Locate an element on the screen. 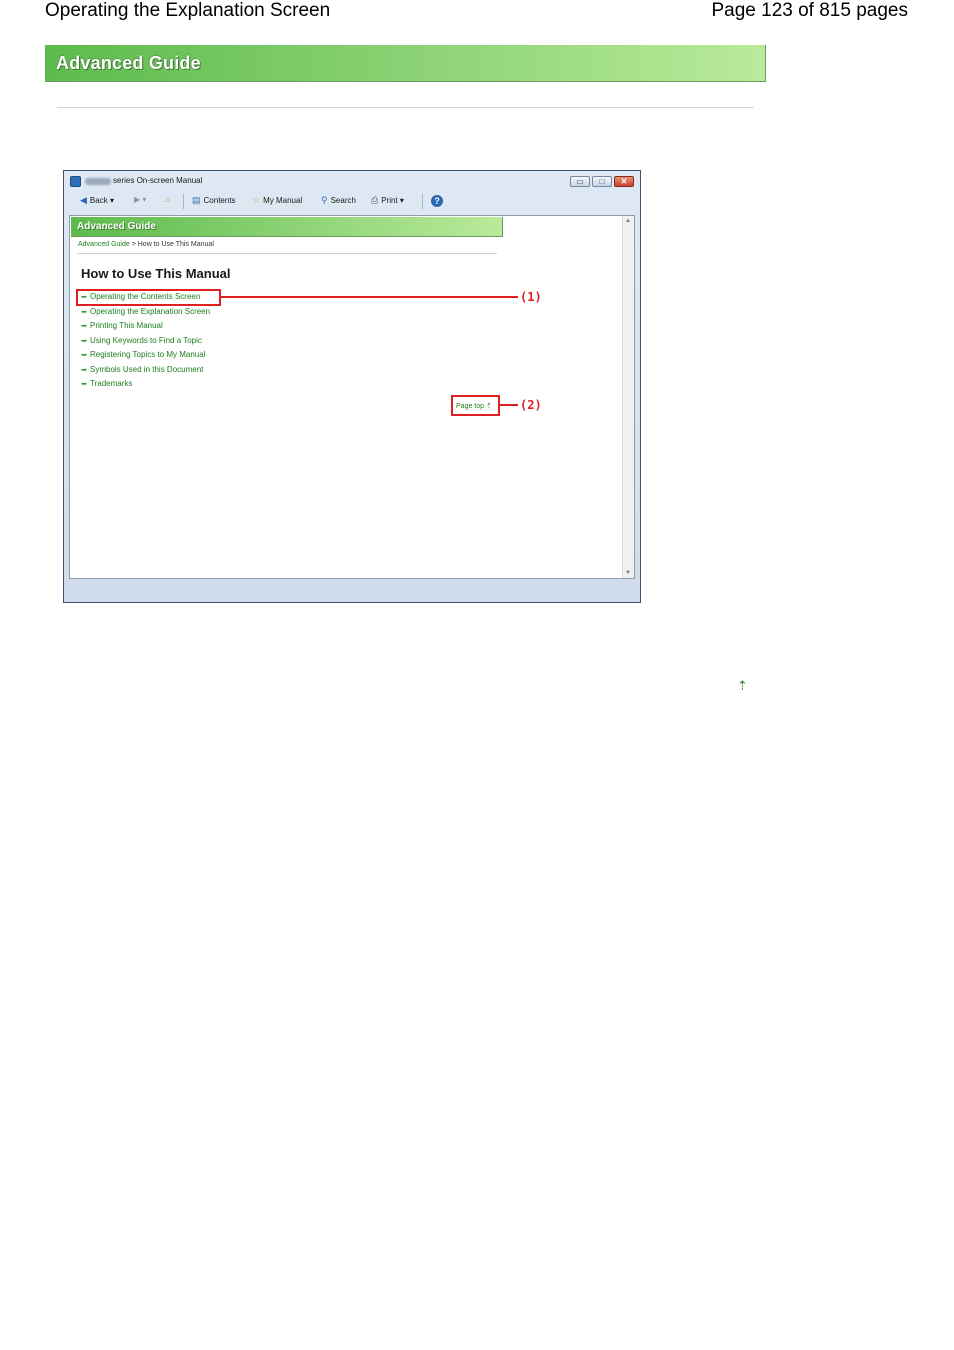 This screenshot has width=954, height=1350. app-icon is located at coordinates (75, 181).